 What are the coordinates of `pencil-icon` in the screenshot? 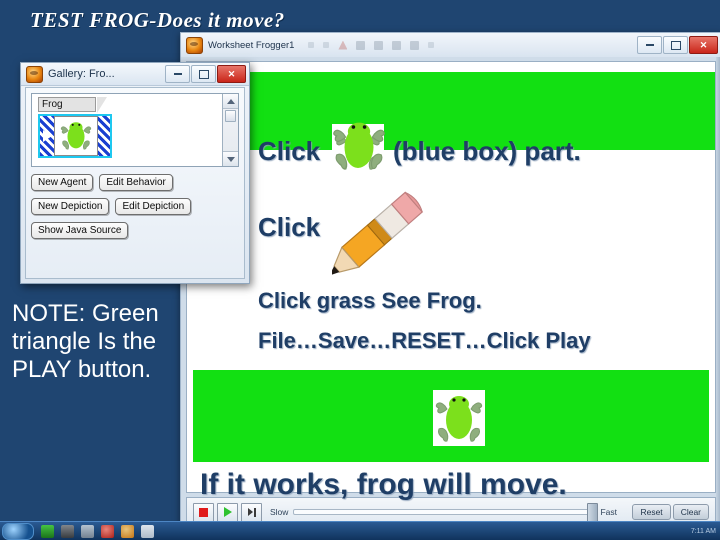 It's located at (384, 232).